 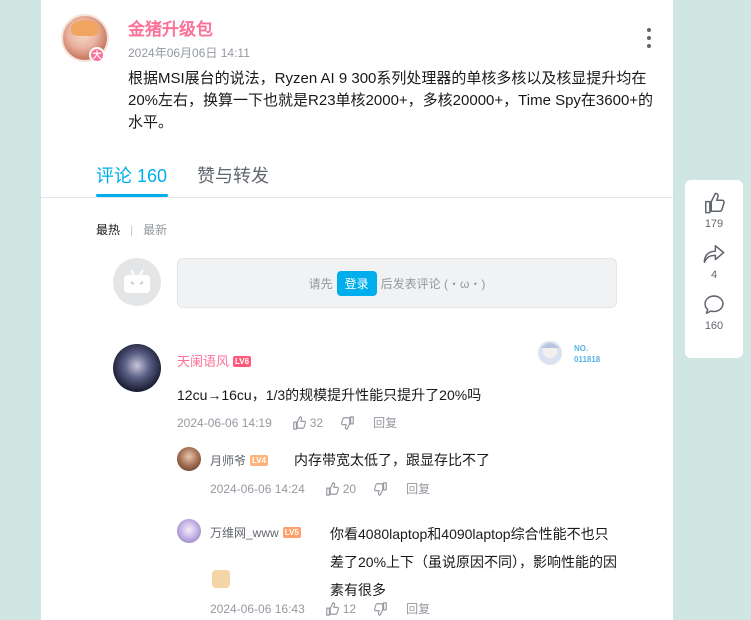 What do you see at coordinates (233, 175) in the screenshot?
I see `tab-likes-shares: 赞与转发` at bounding box center [233, 175].